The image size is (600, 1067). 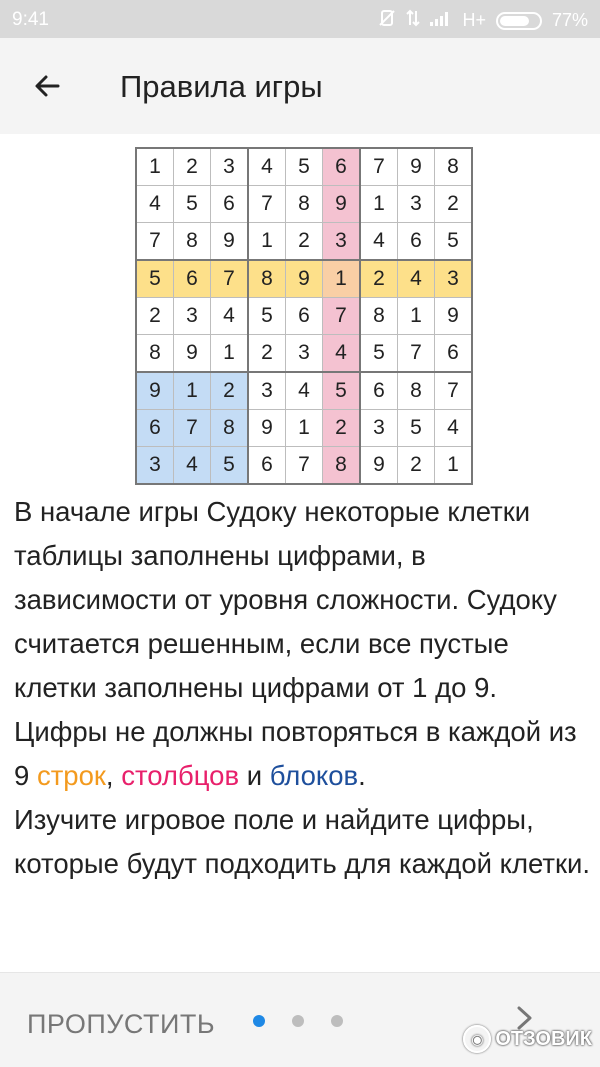 I want to click on sudoku-row: 123456798, so click(x=304, y=166).